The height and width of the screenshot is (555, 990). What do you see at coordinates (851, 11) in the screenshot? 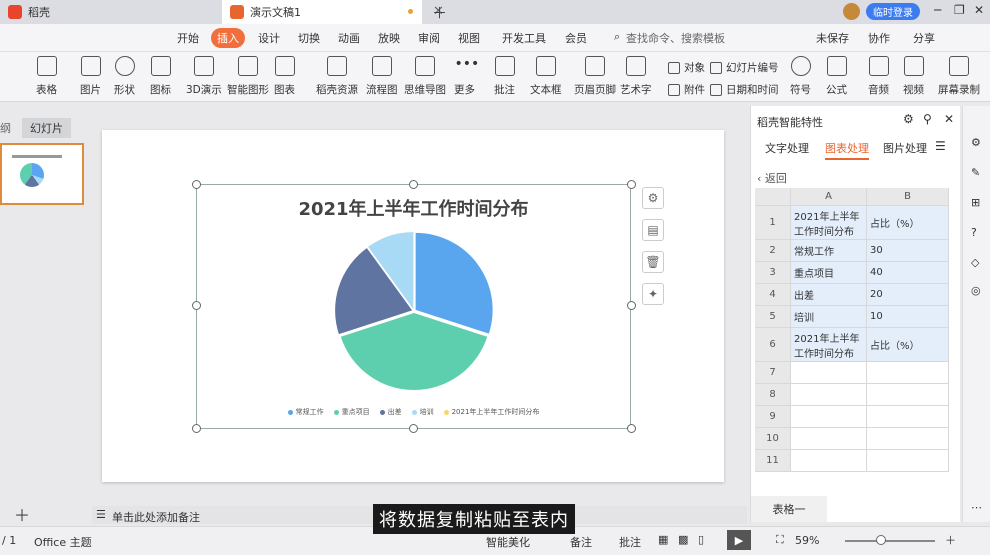
I see `avatar` at bounding box center [851, 11].